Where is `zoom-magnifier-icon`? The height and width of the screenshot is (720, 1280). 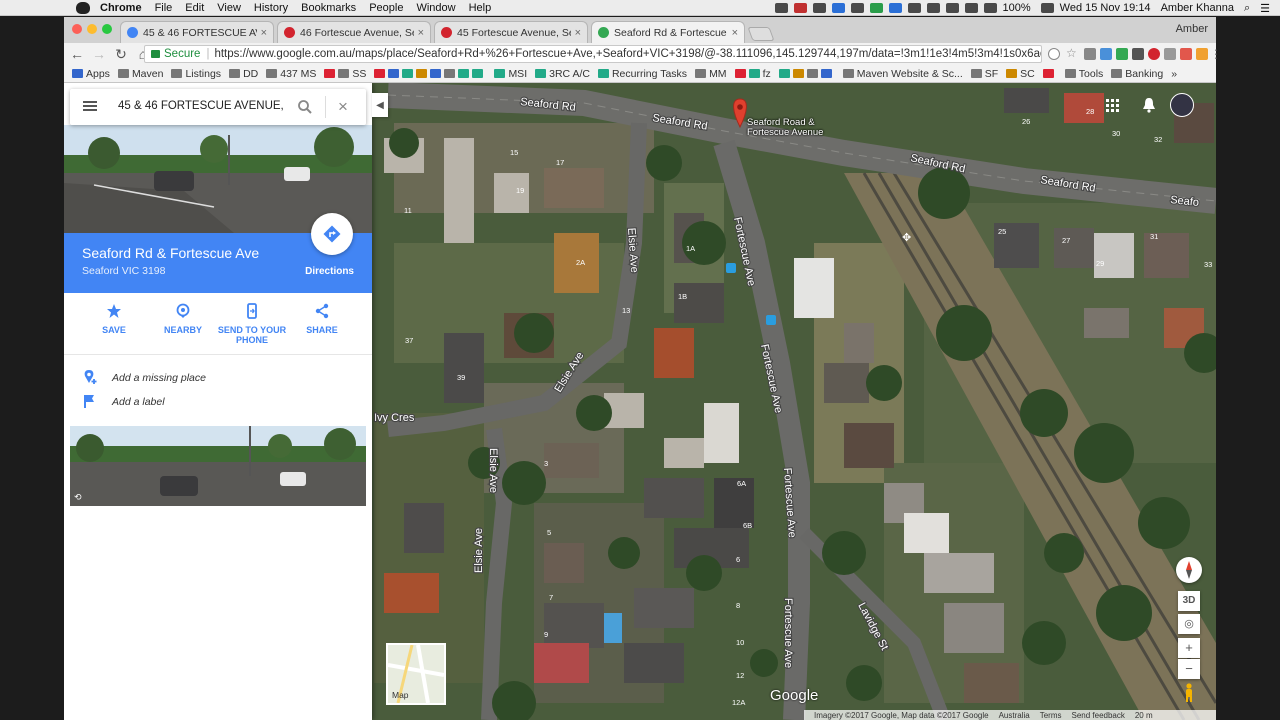
zoom-magnifier-icon is located at coordinates (1054, 54).